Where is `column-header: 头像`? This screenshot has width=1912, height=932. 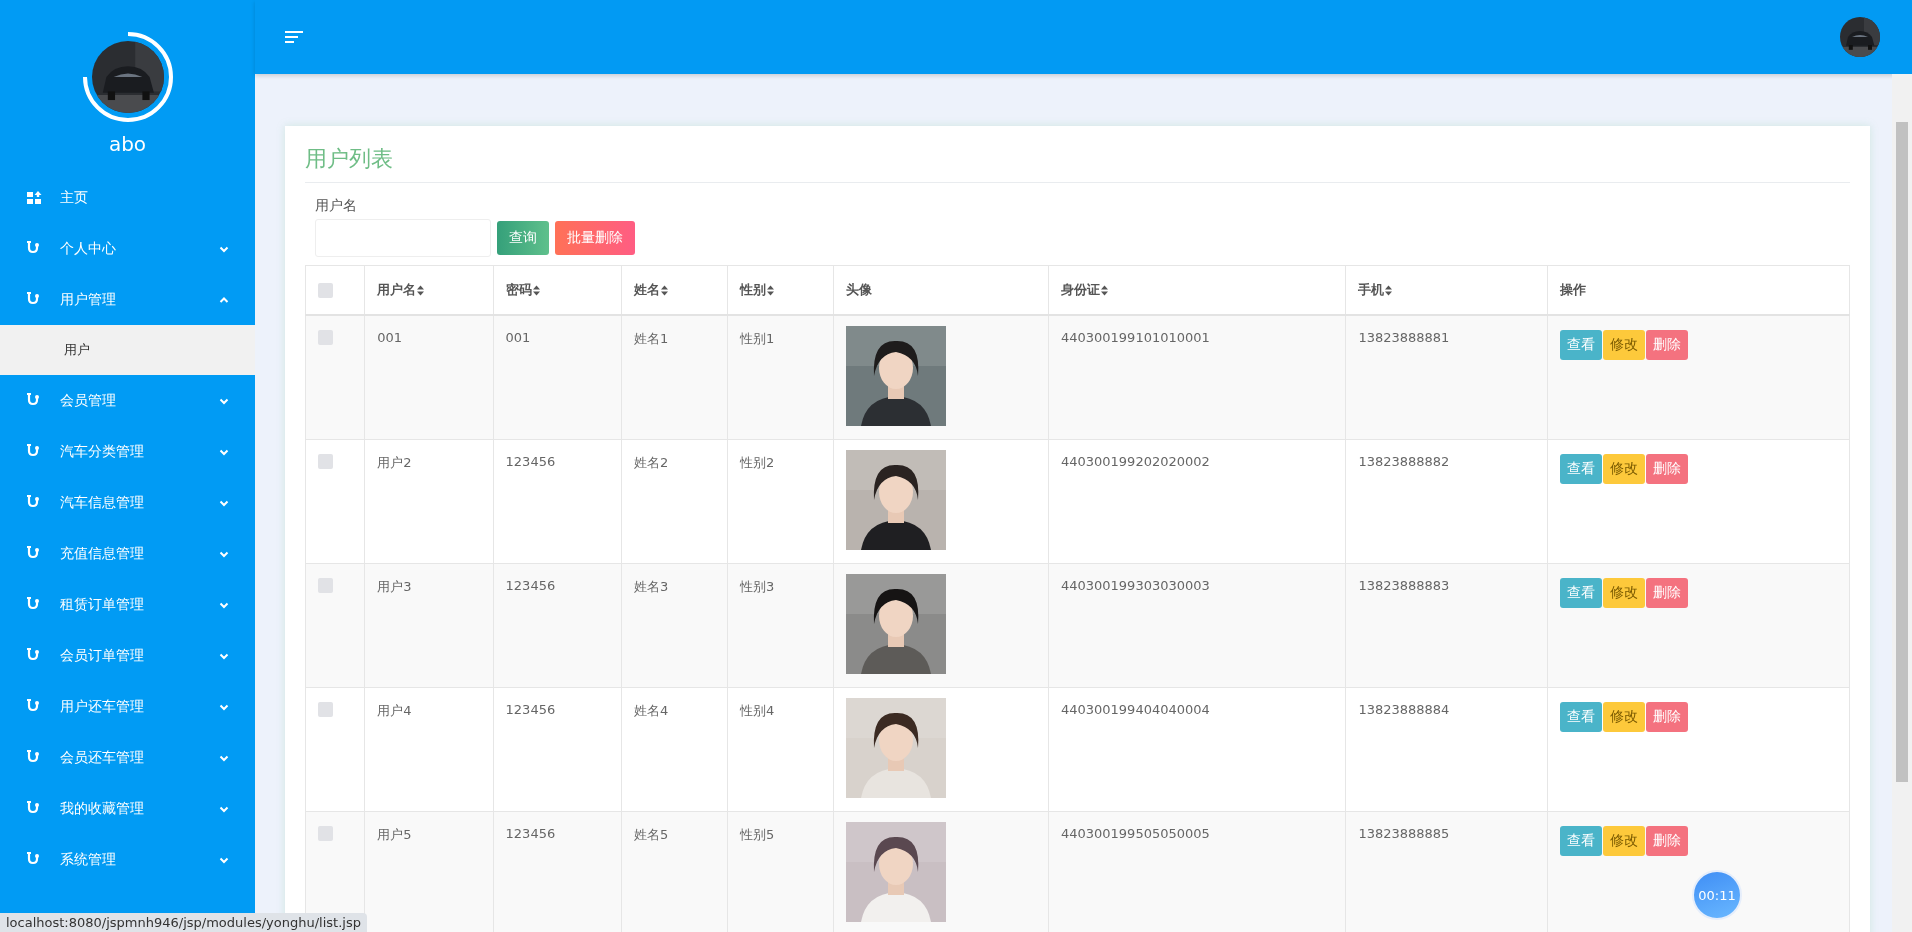
column-header: 头像 is located at coordinates (859, 290).